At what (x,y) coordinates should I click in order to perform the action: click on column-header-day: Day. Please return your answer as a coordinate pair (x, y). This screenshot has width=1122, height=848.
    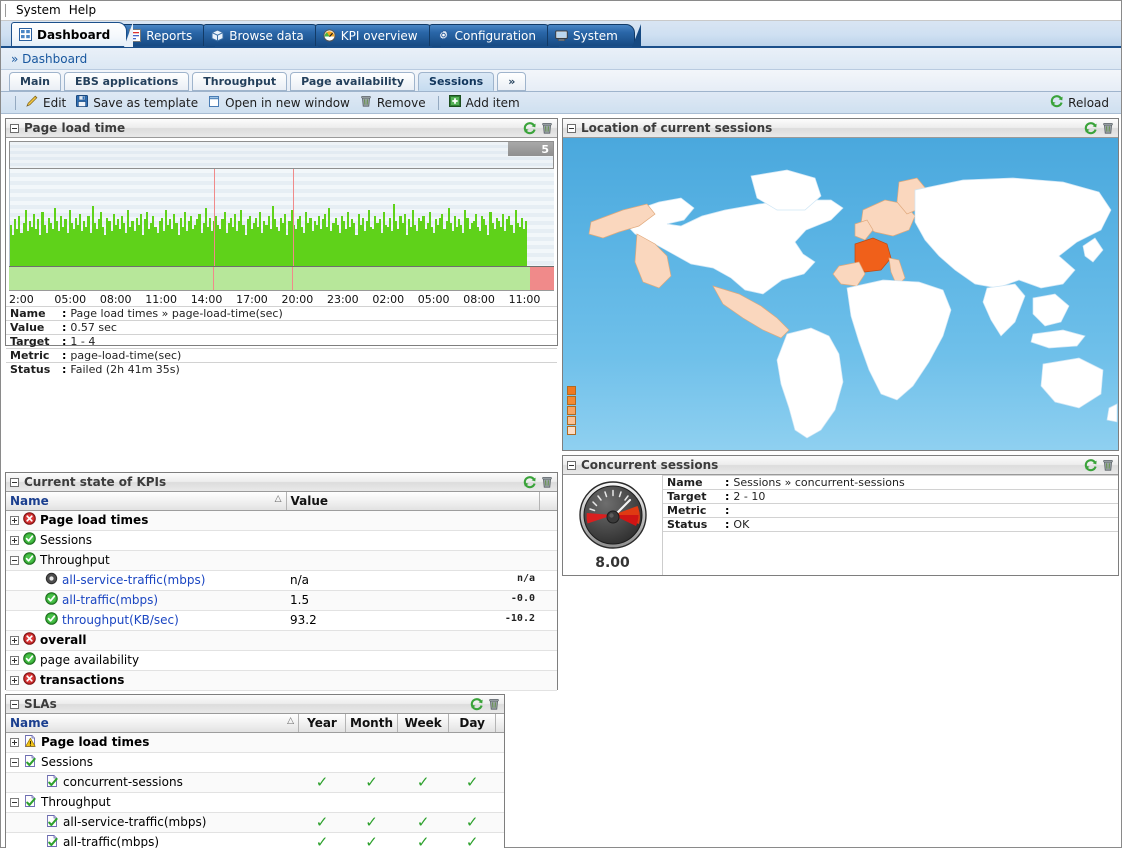
    Looking at the image, I should click on (472, 723).